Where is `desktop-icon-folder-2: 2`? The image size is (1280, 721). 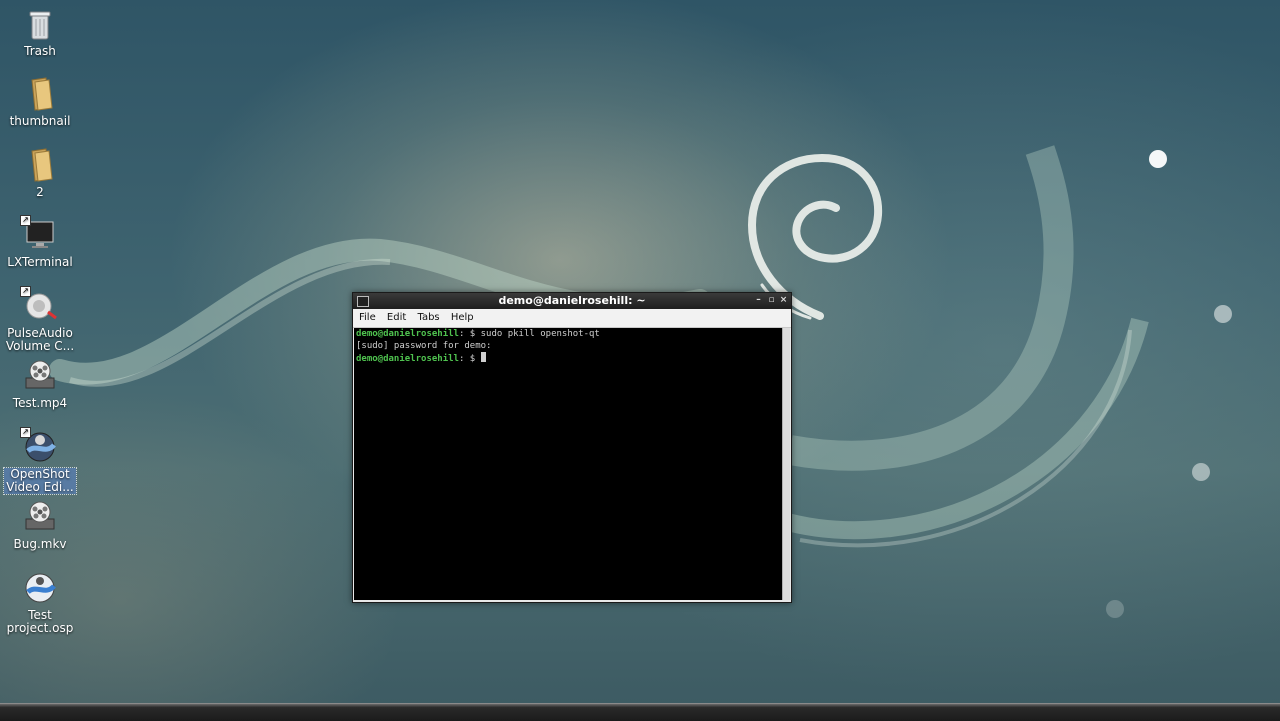
desktop-icon-folder-2: 2 is located at coordinates (40, 173).